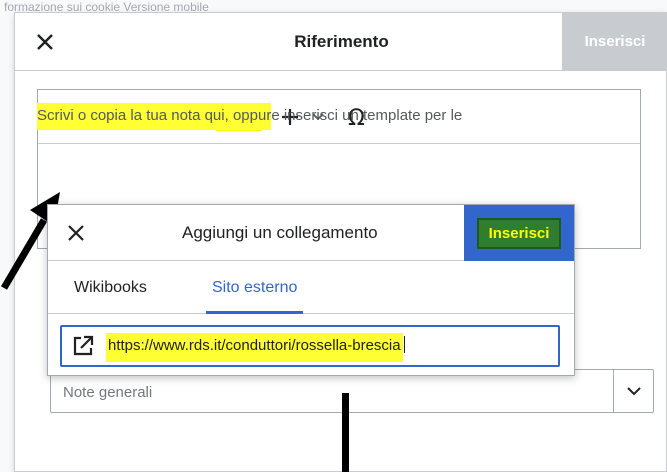 Image resolution: width=667 pixels, height=472 pixels. What do you see at coordinates (614, 42) in the screenshot?
I see `dialog-insert-button: Inserisci` at bounding box center [614, 42].